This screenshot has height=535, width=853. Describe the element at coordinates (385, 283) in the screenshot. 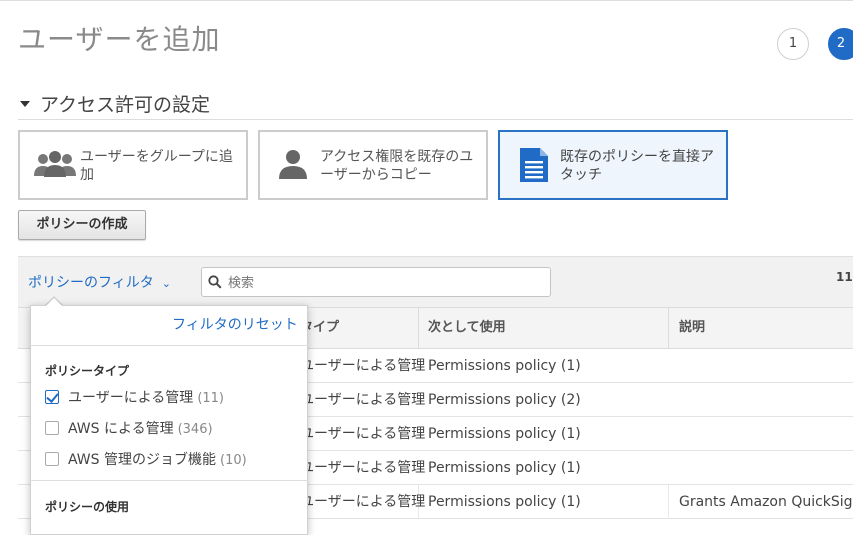

I see `search-input` at that location.